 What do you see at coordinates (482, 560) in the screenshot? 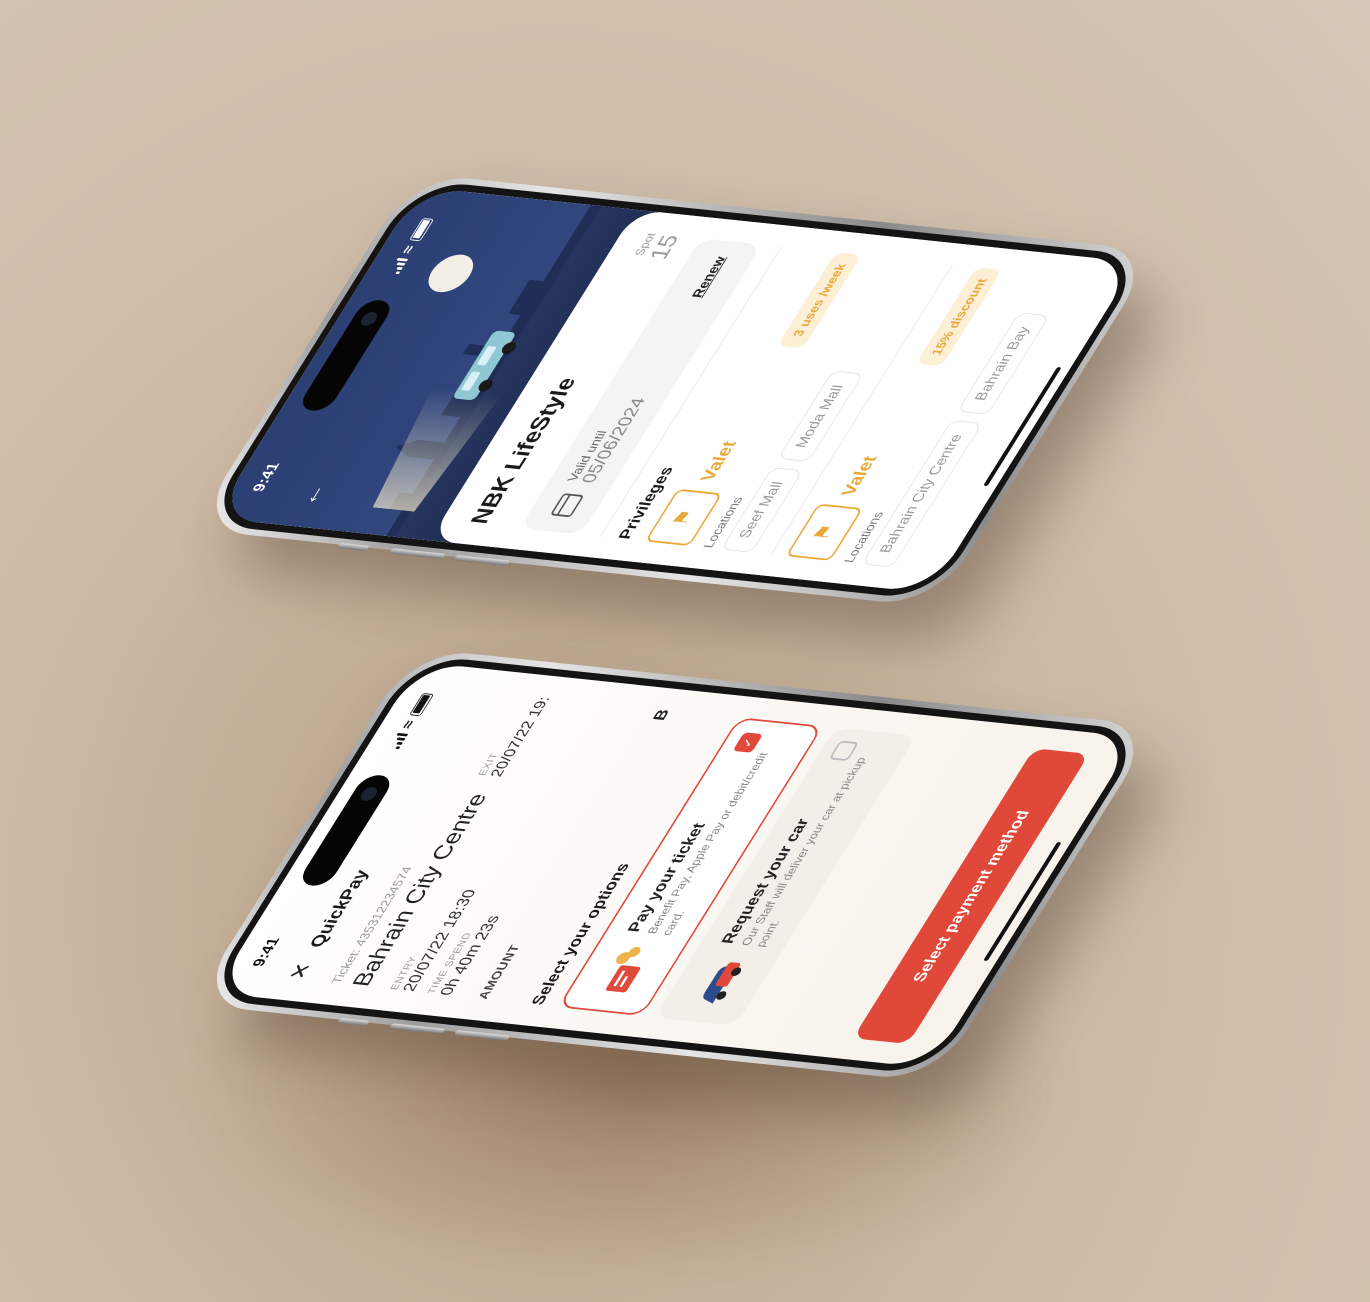
I see `volume-down-button` at bounding box center [482, 560].